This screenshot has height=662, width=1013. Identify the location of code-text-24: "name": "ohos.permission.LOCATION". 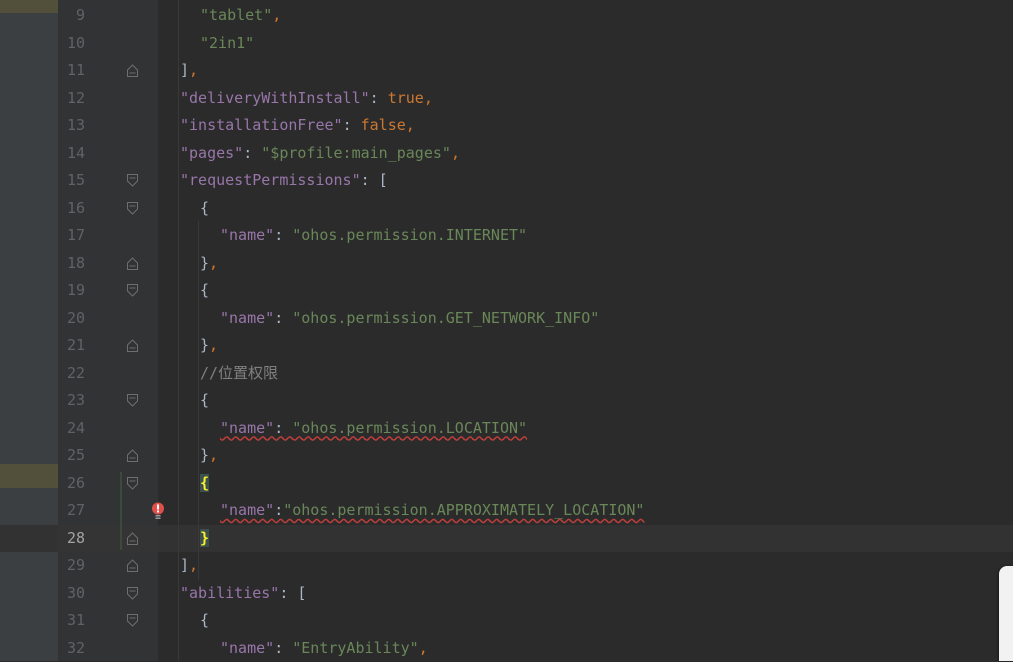
(373, 429).